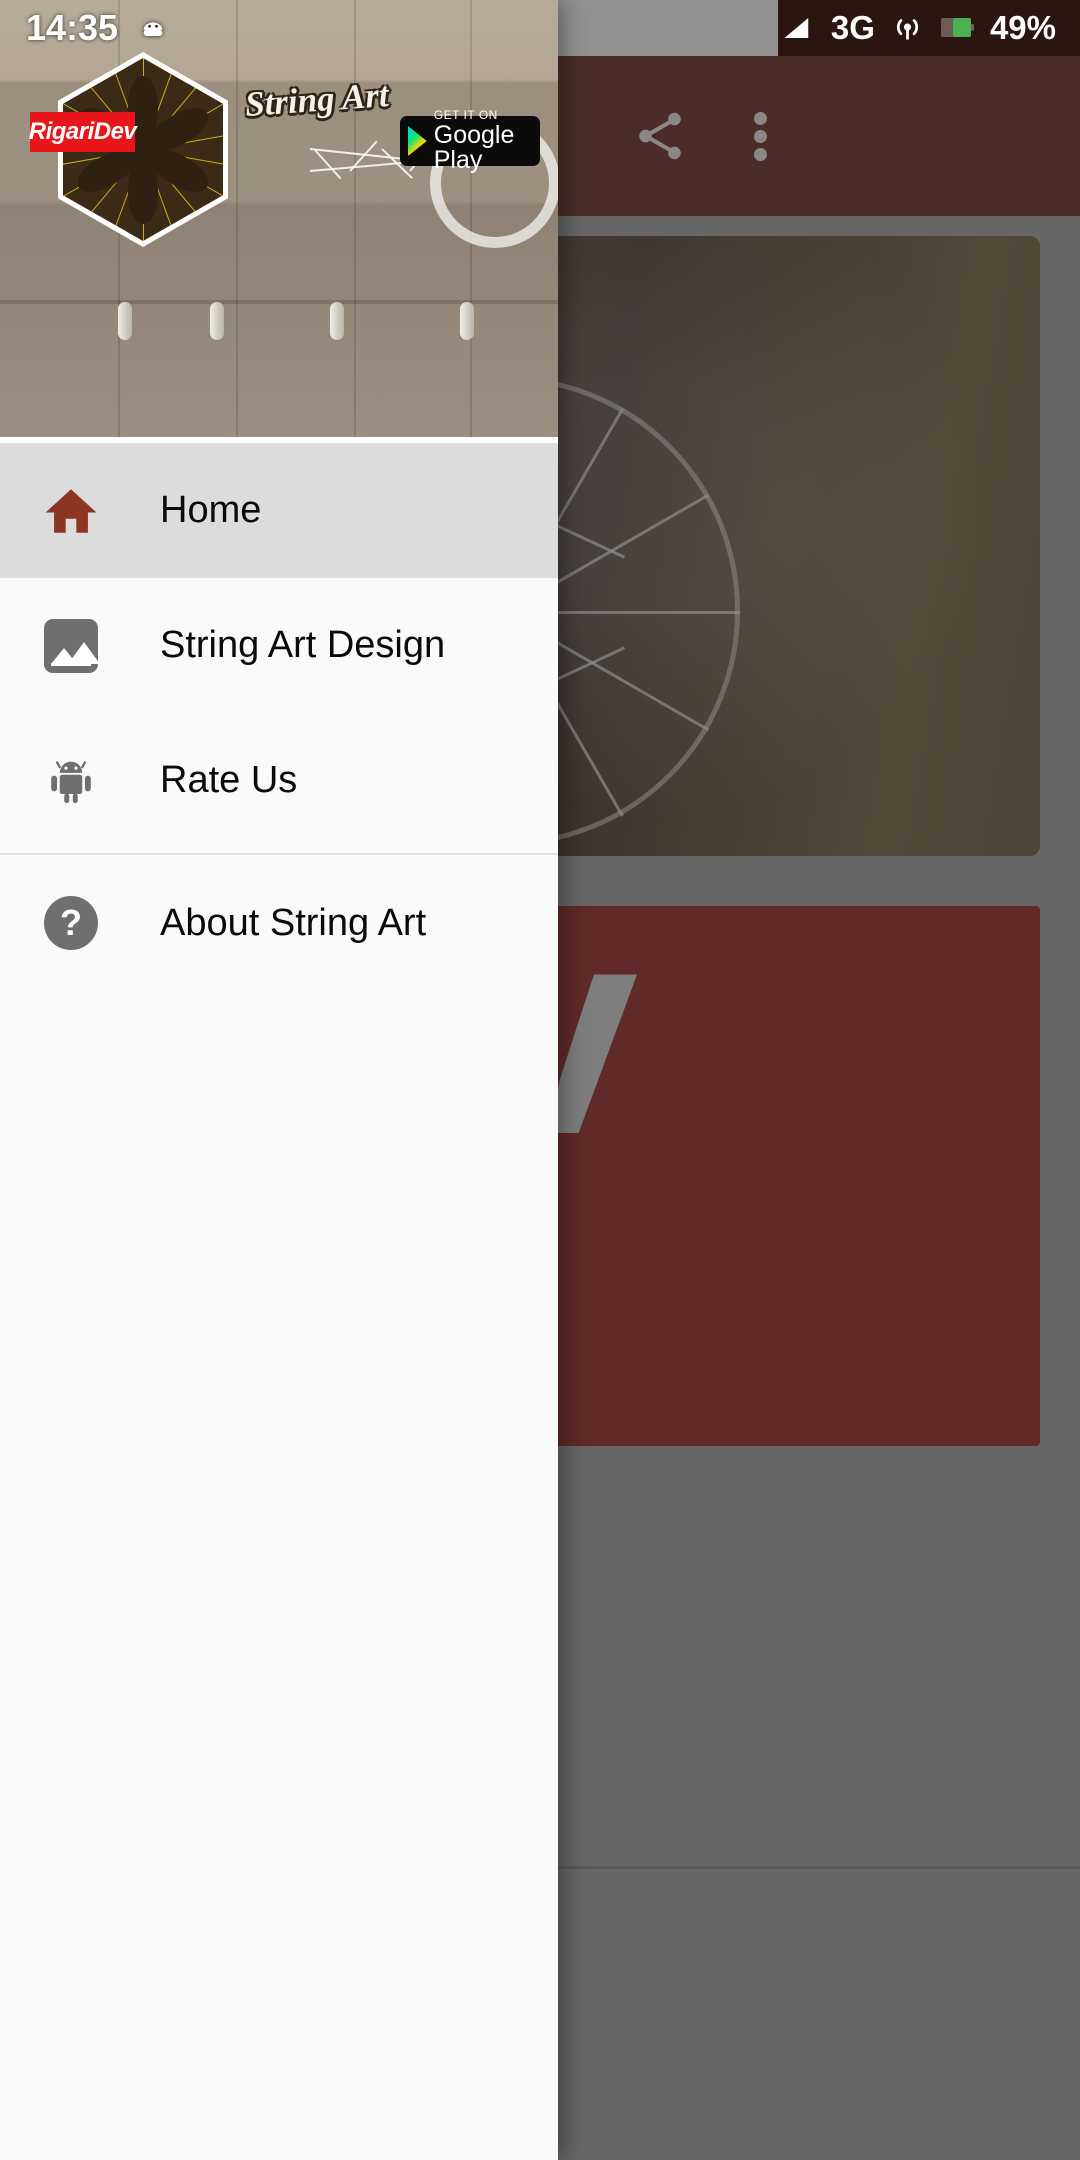  What do you see at coordinates (907, 28) in the screenshot?
I see `wifi-hotspot-icon` at bounding box center [907, 28].